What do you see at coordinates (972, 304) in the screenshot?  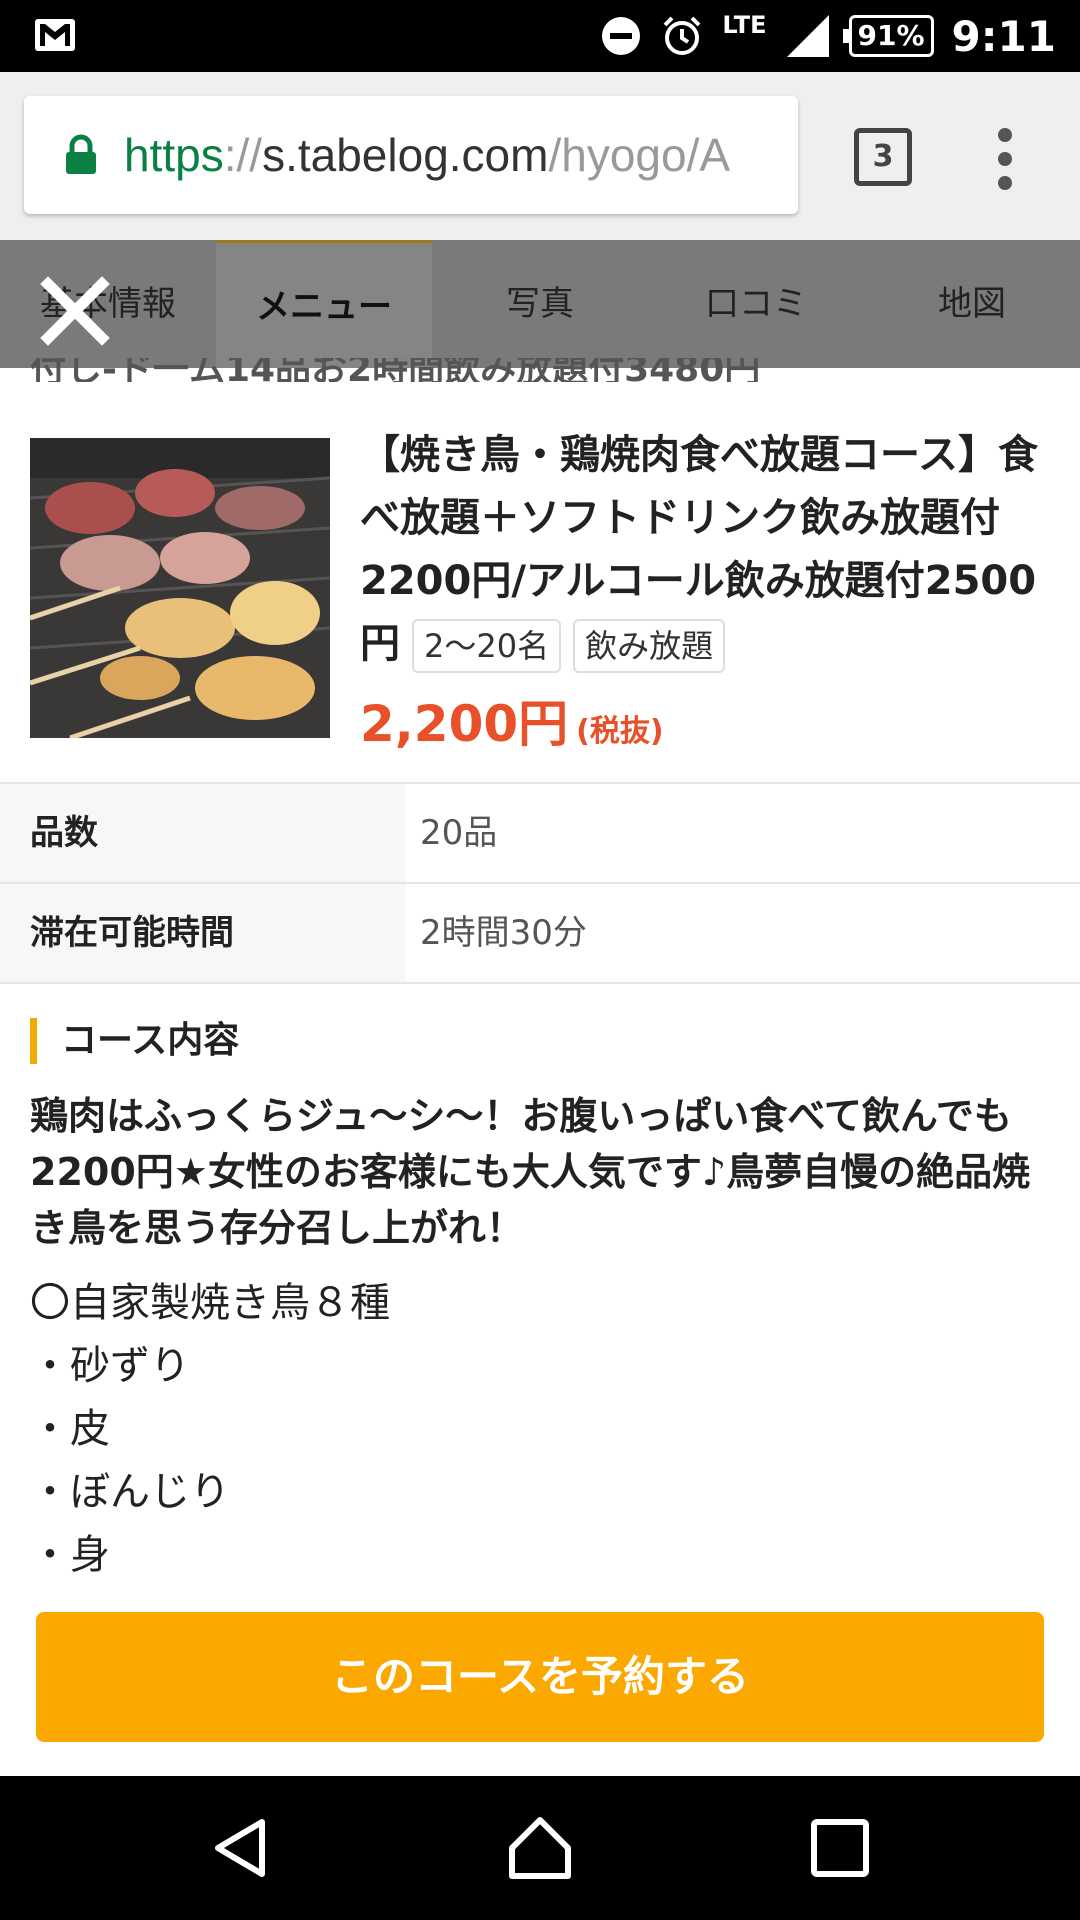 I see `tab-map: 地図` at bounding box center [972, 304].